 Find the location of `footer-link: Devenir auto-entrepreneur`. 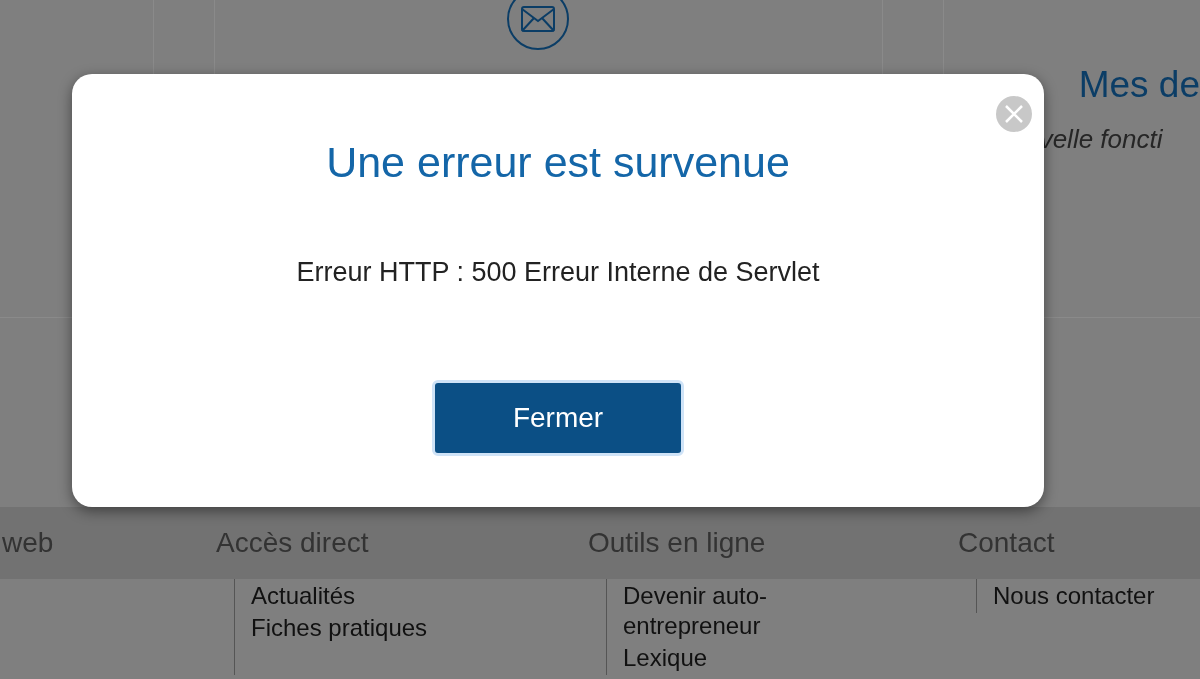

footer-link: Devenir auto-entrepreneur is located at coordinates (713, 611).